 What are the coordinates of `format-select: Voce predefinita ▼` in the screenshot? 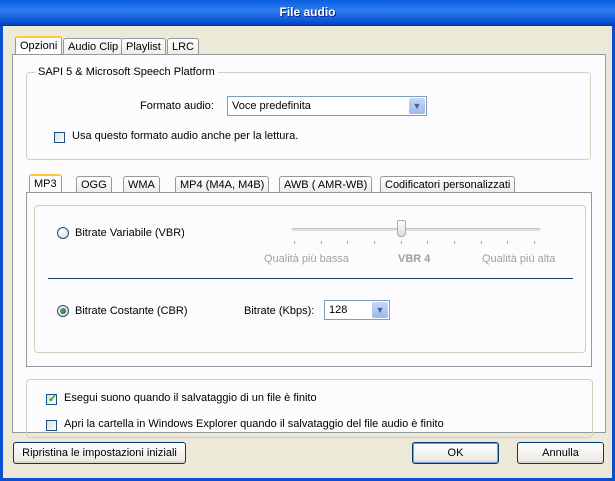 It's located at (327, 106).